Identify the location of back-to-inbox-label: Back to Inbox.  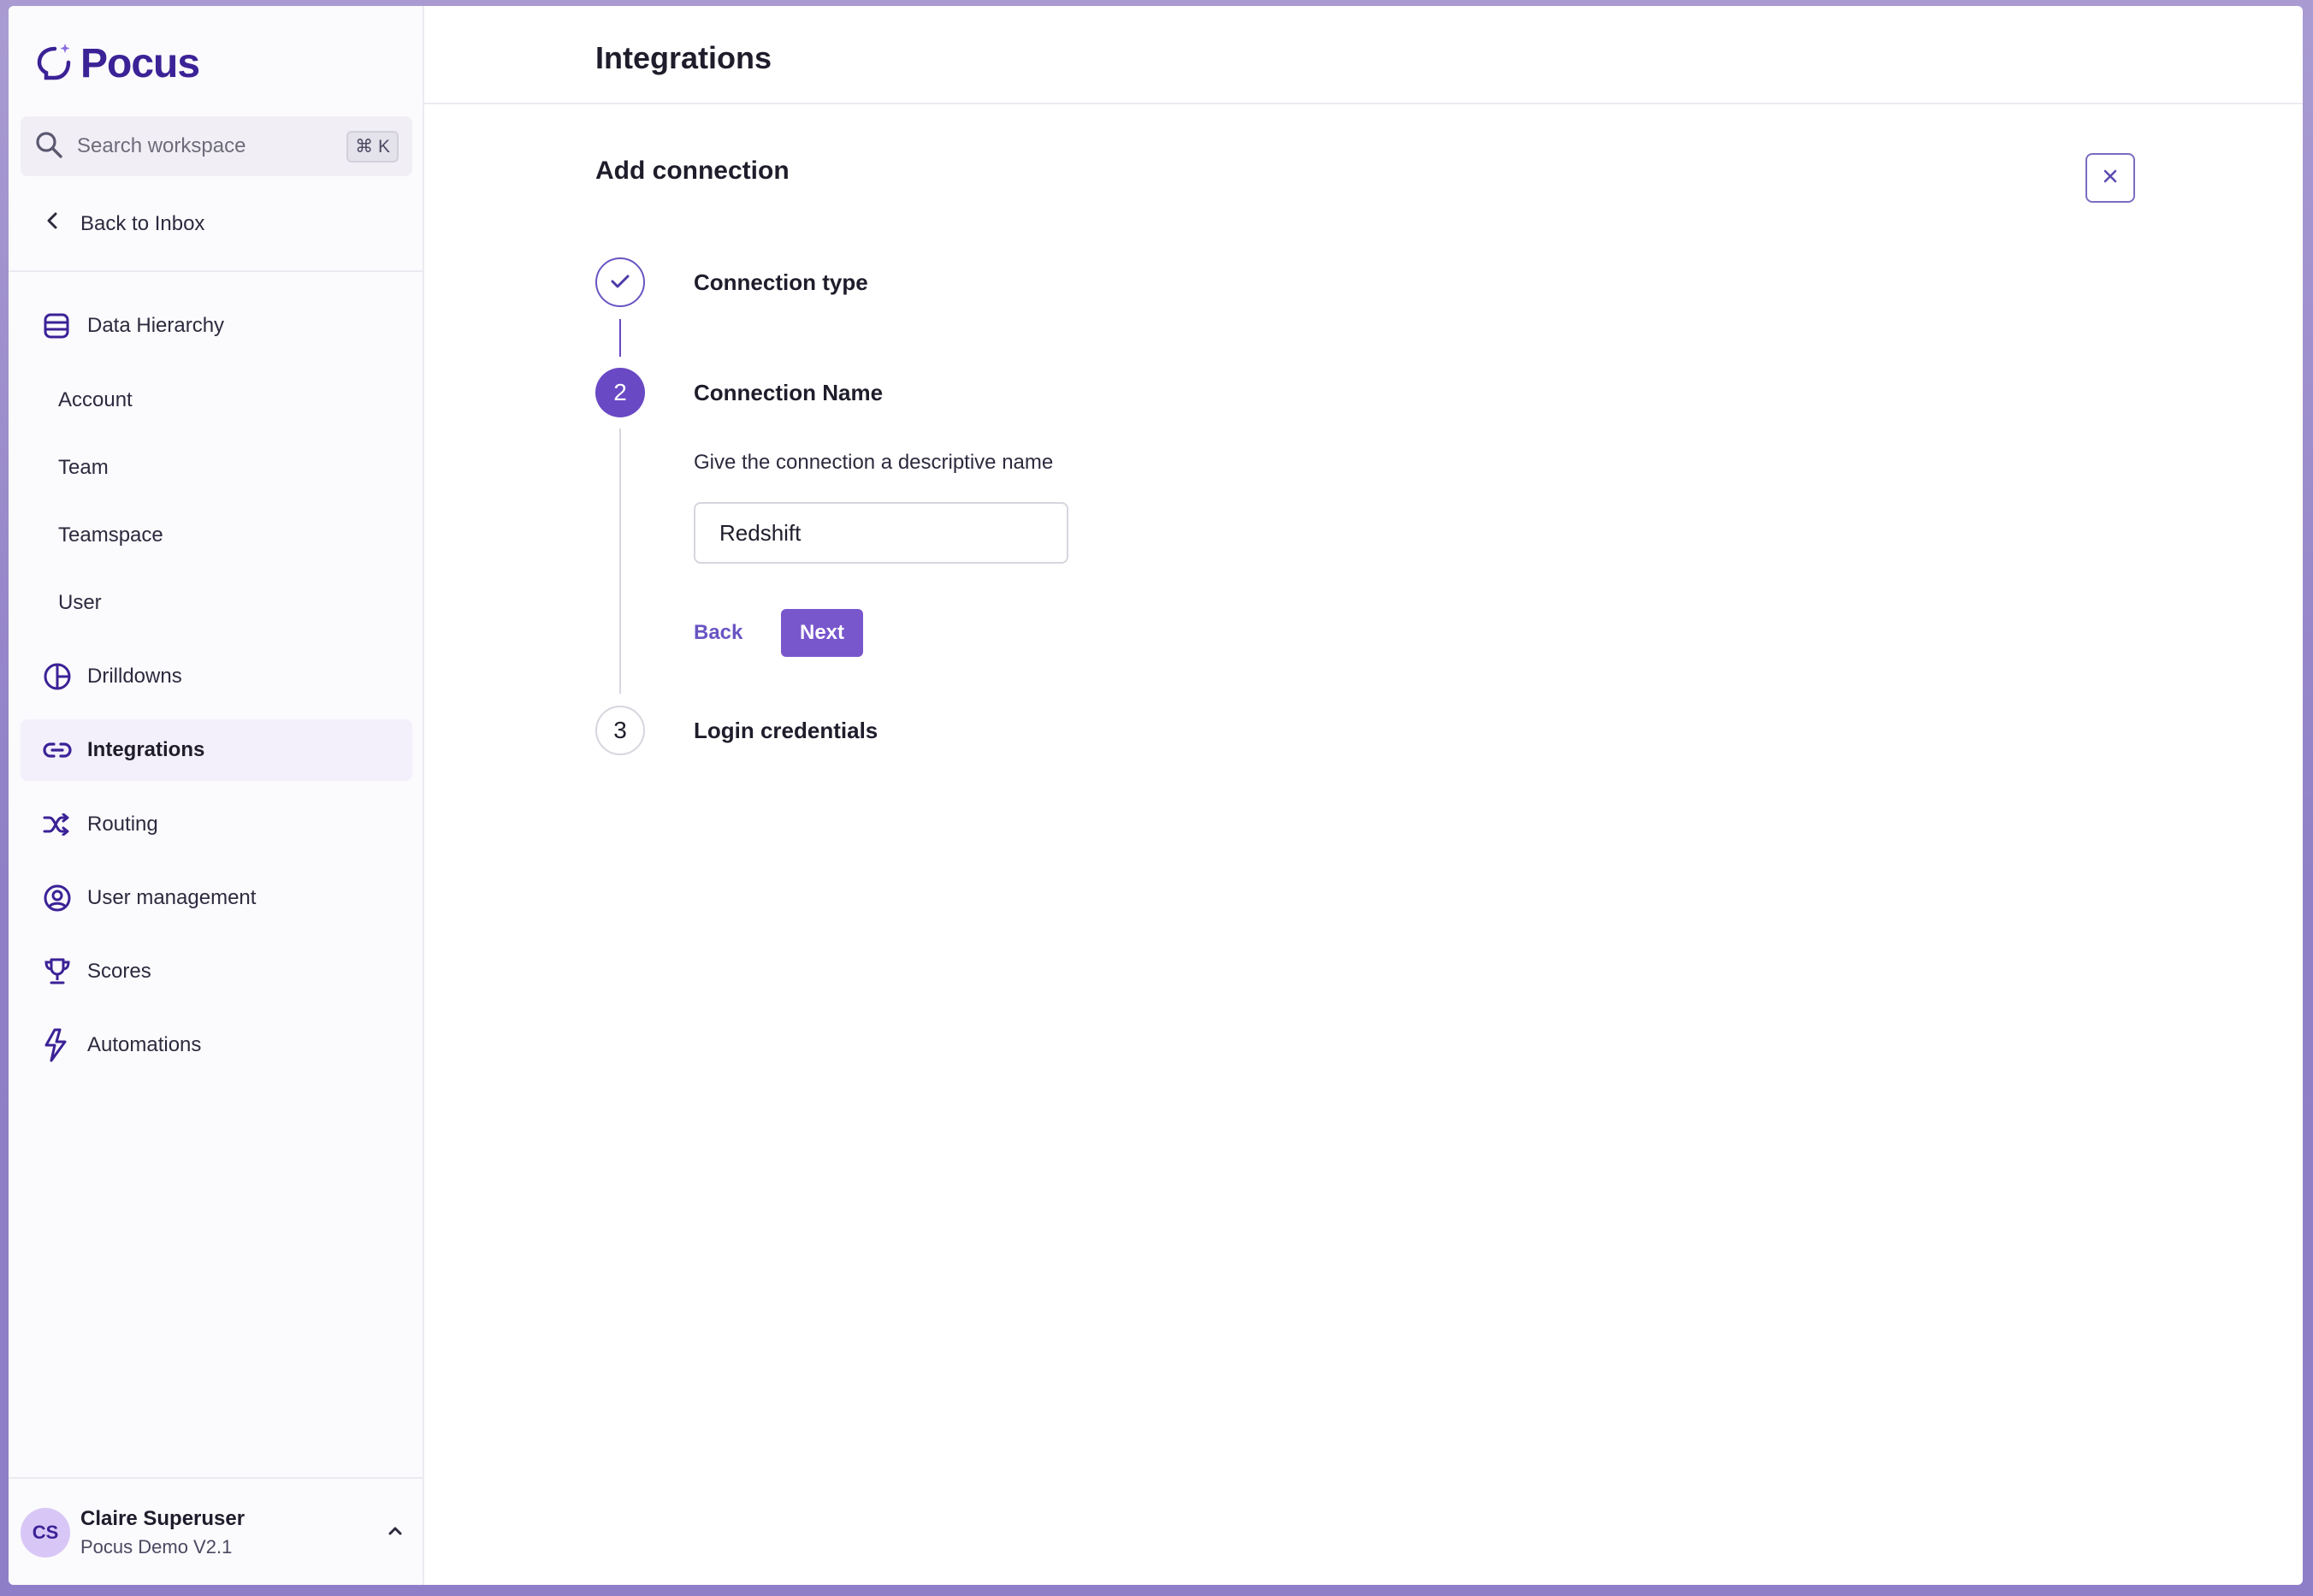
(142, 223).